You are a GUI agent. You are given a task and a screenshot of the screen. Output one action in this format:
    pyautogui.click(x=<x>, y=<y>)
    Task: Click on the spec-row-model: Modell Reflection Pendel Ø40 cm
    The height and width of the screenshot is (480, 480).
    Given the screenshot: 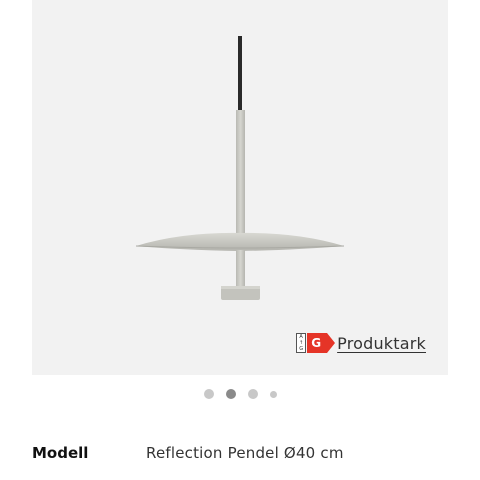 What is the action you would take?
    pyautogui.click(x=240, y=453)
    